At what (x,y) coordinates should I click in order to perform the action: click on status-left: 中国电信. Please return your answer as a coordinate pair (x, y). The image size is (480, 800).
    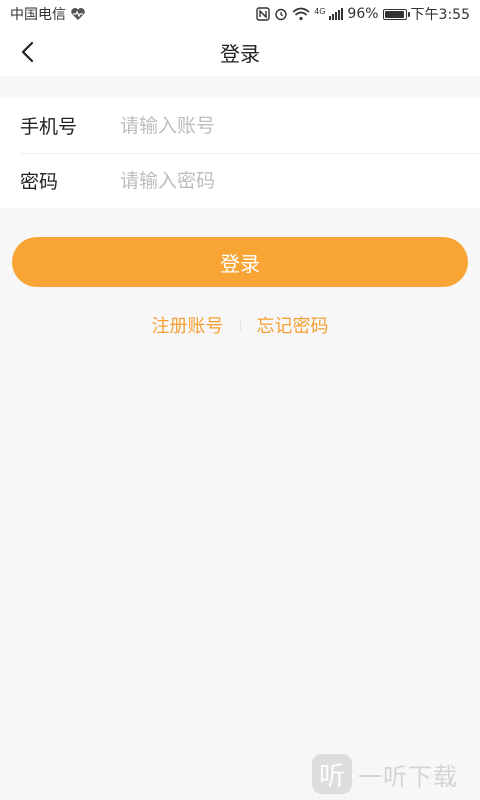
    Looking at the image, I should click on (48, 14).